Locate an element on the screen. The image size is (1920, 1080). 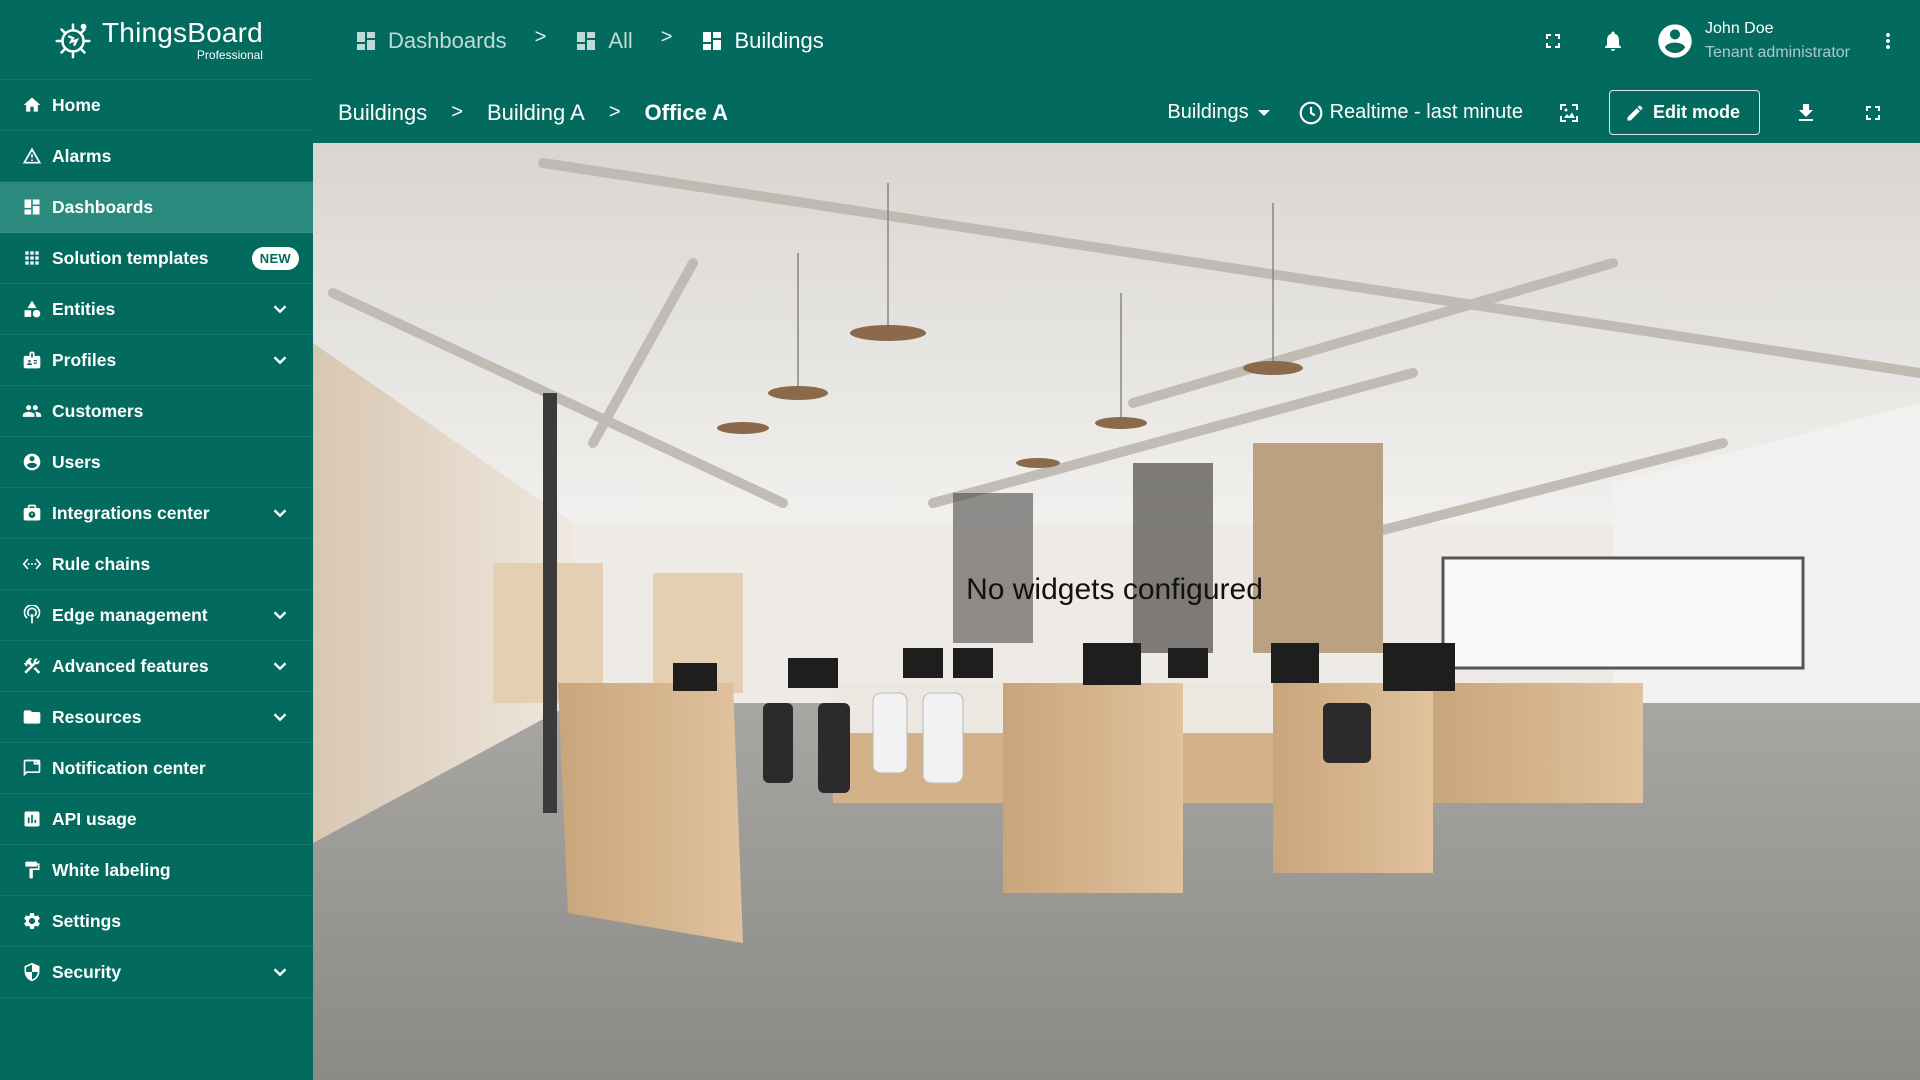
fullscreen-icon is located at coordinates (1553, 41).